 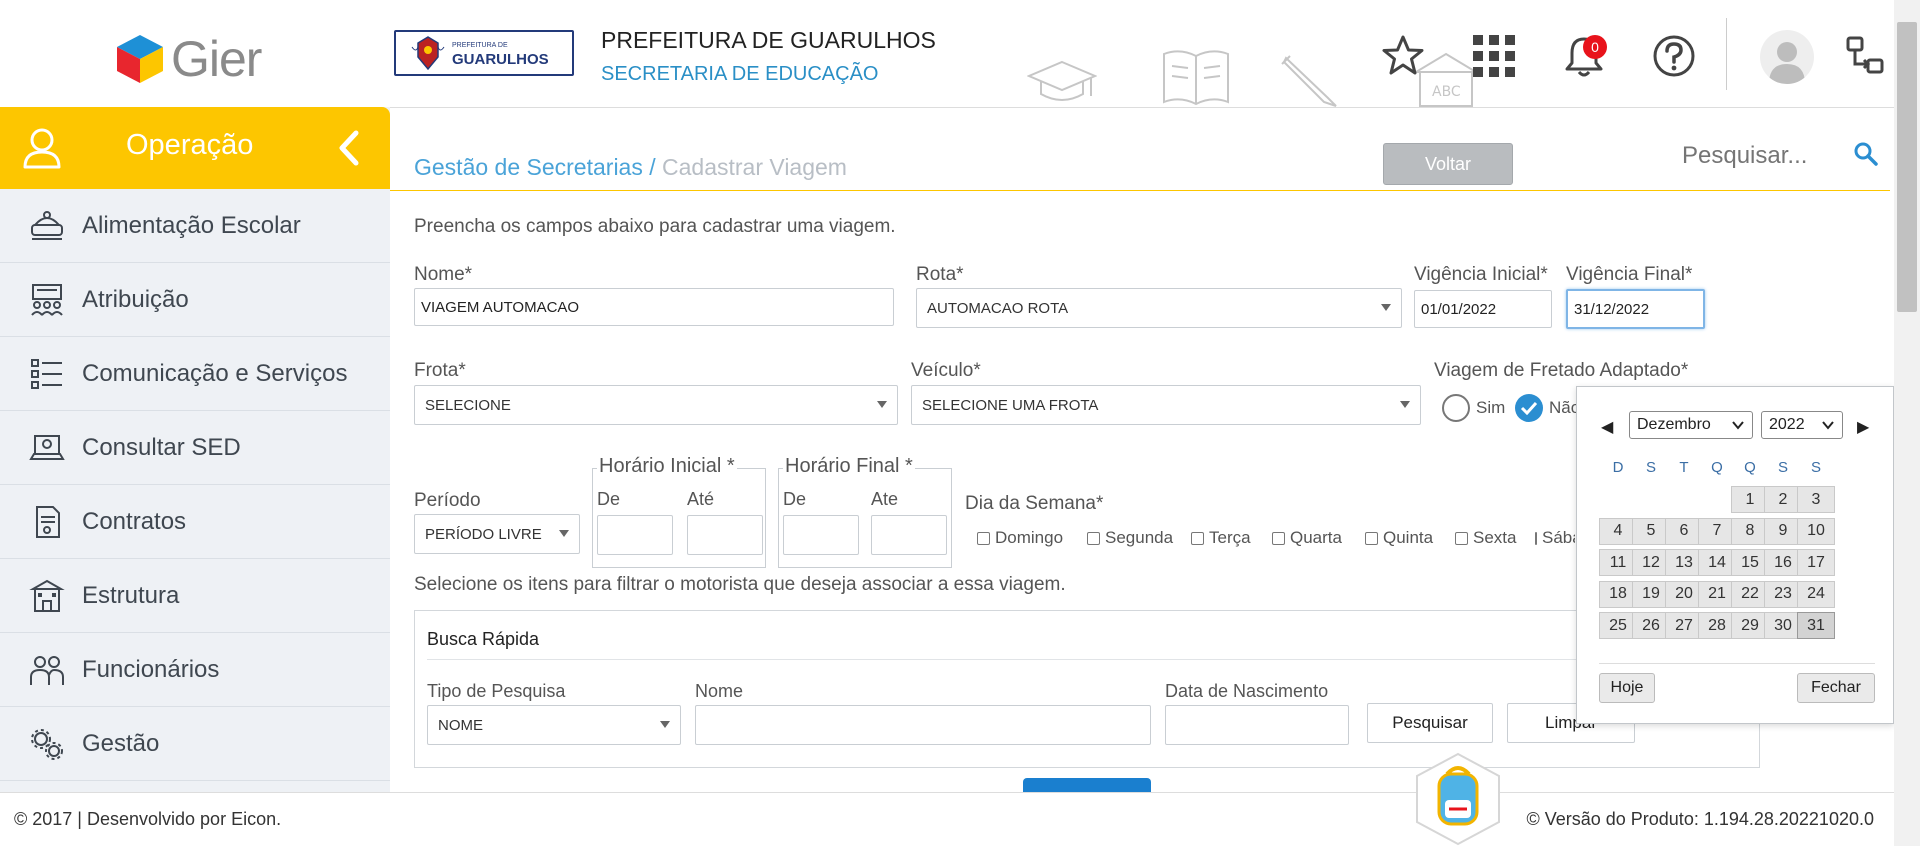 I want to click on sidebar-item-estrutura: Estrutura, so click(x=195, y=596).